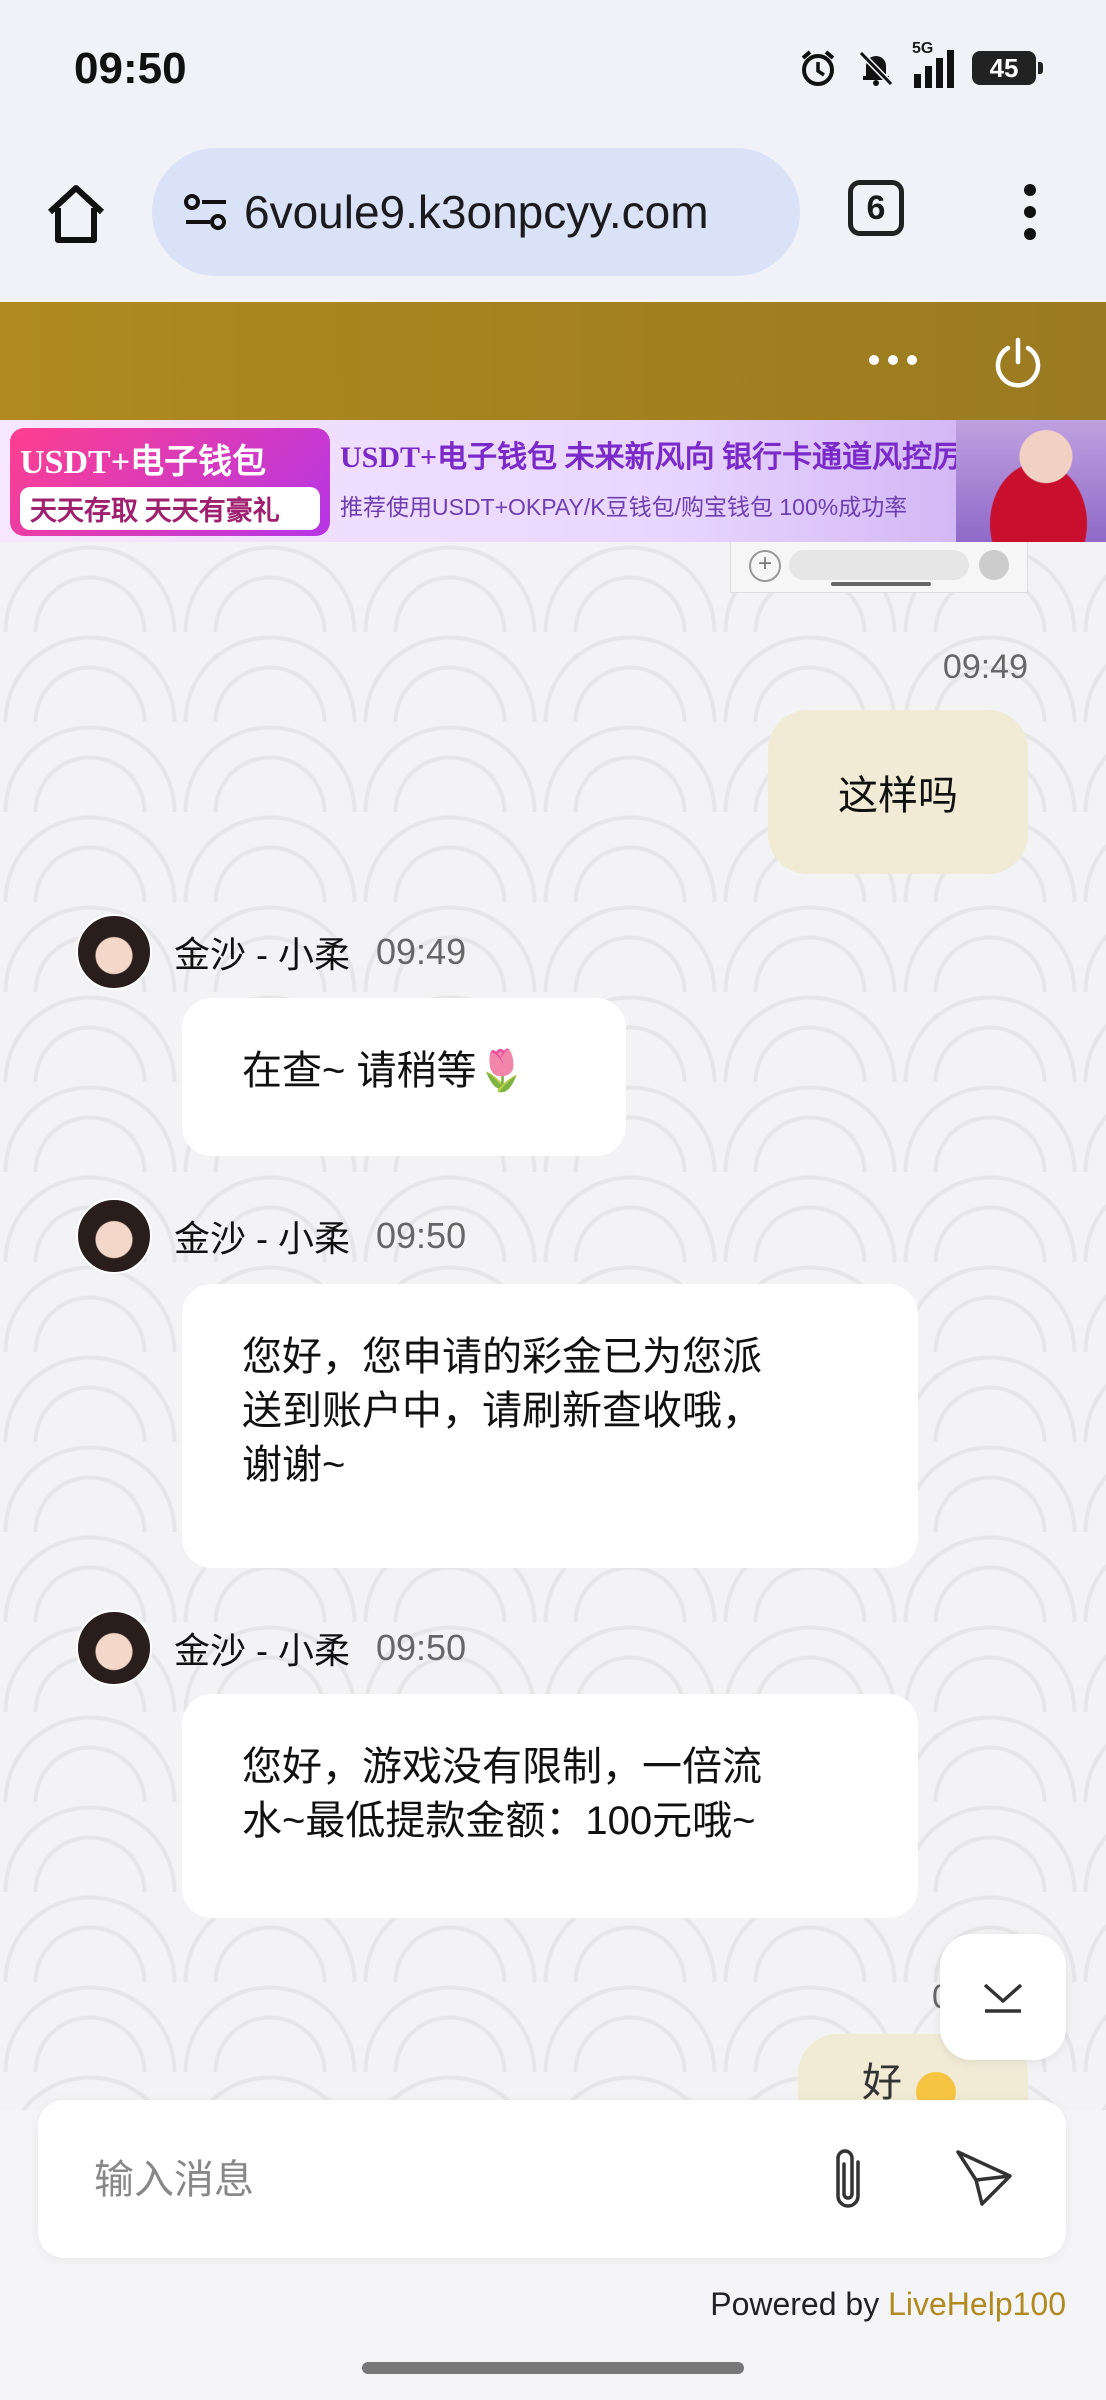  I want to click on message-line: 您好，您申请的彩金已为您派, so click(502, 1357).